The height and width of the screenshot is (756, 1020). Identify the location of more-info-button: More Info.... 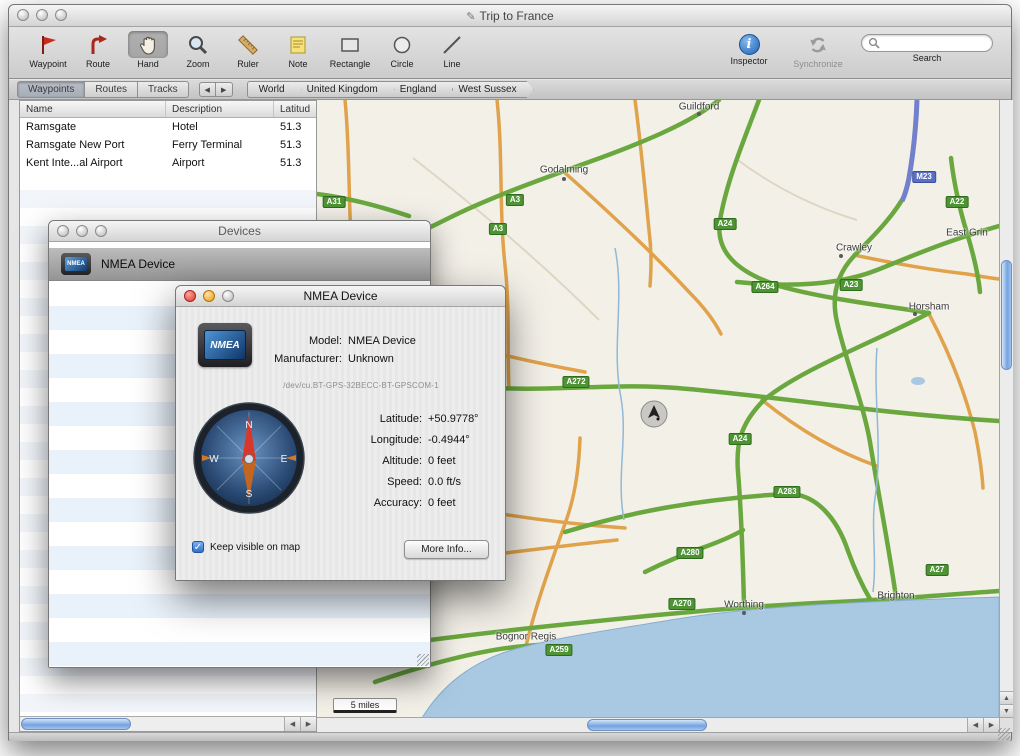
(446, 549).